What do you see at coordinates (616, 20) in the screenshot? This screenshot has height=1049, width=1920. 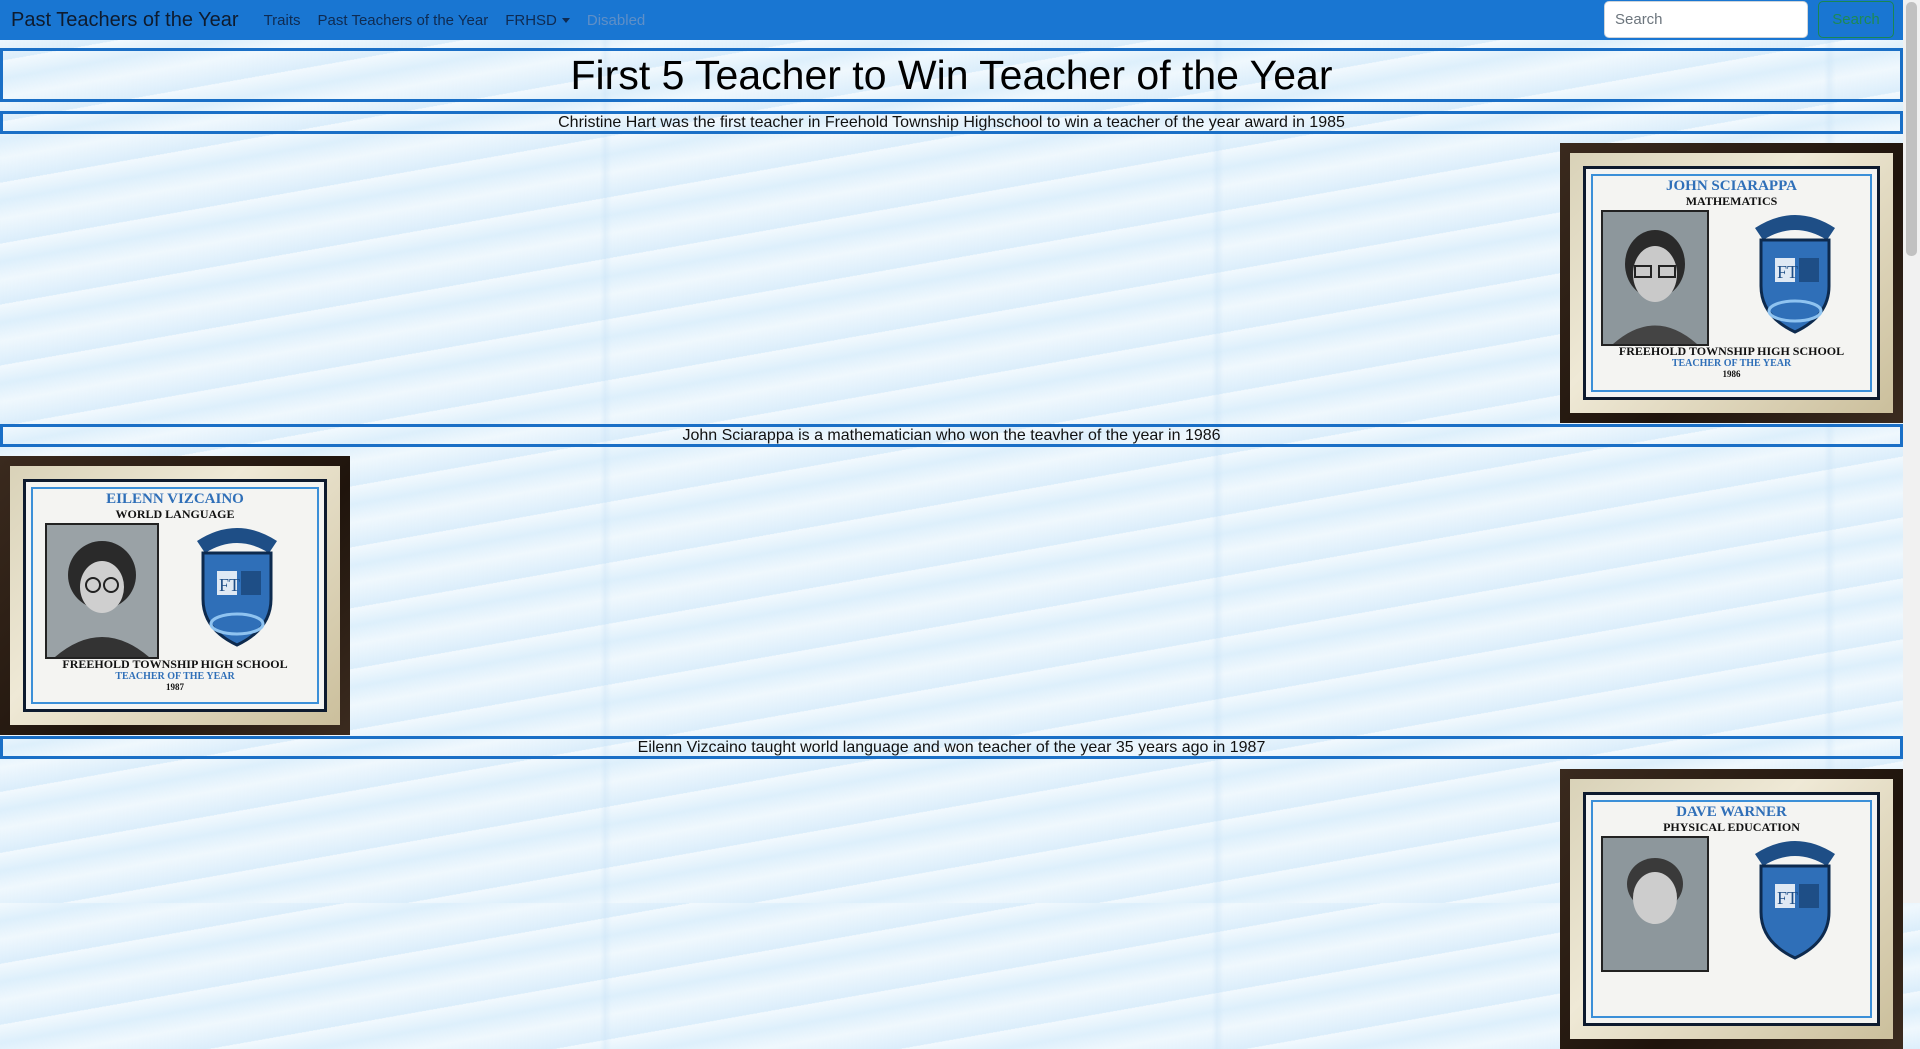 I see `nav-link-disabled: Disabled` at bounding box center [616, 20].